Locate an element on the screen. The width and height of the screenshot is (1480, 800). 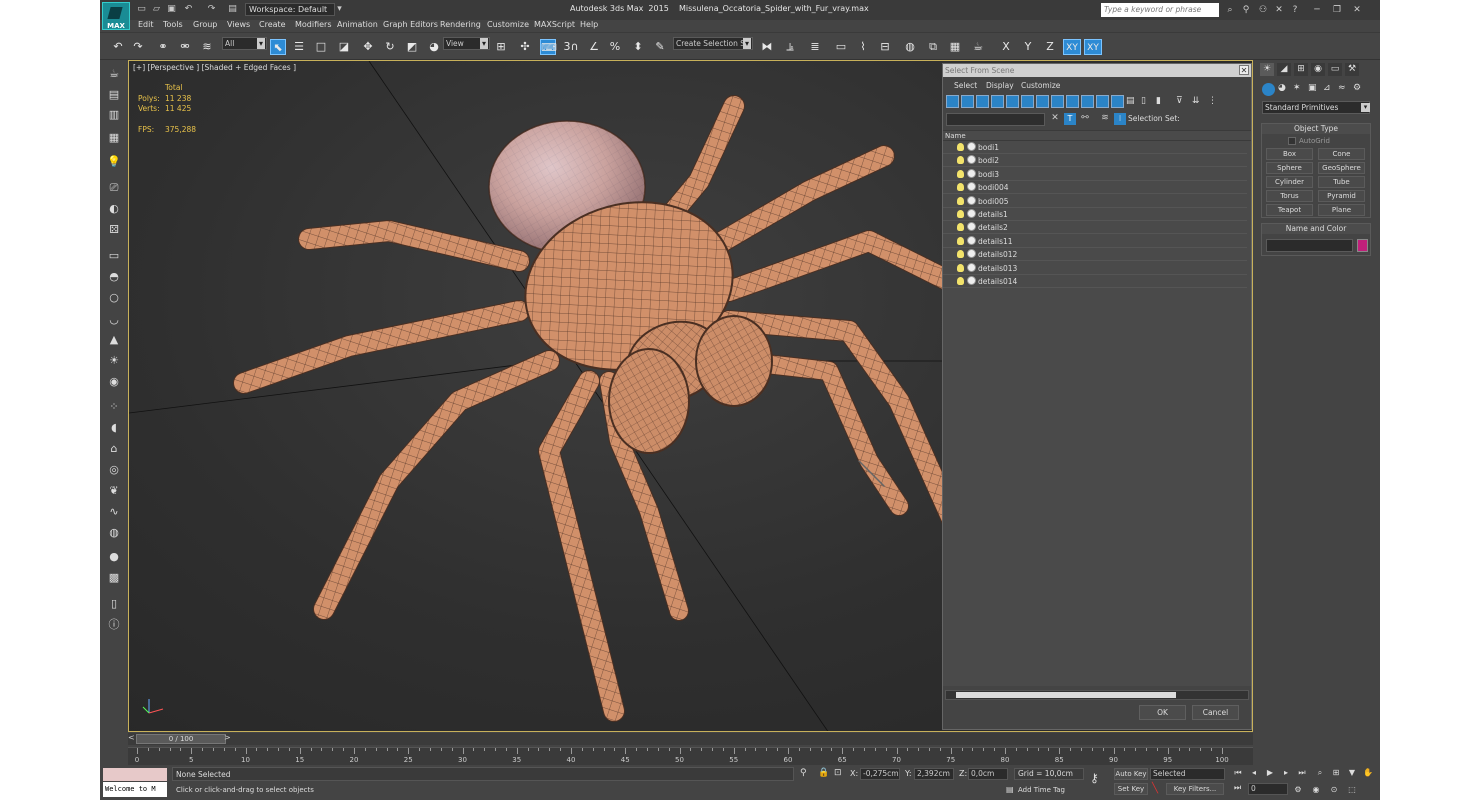
object-type-header: Object Type is located at coordinates (1316, 129).